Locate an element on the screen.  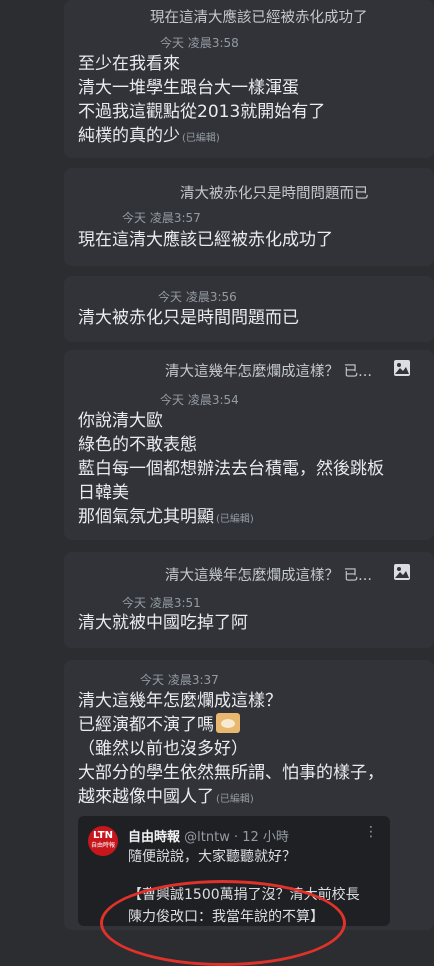
message-line: 越來越像中國人了 (已編輯) is located at coordinates (231, 798).